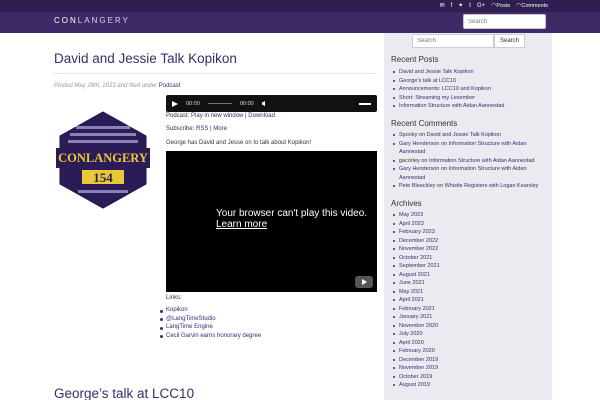  I want to click on comment-post-link: David and Jessie Talk Kopikon, so click(464, 135).